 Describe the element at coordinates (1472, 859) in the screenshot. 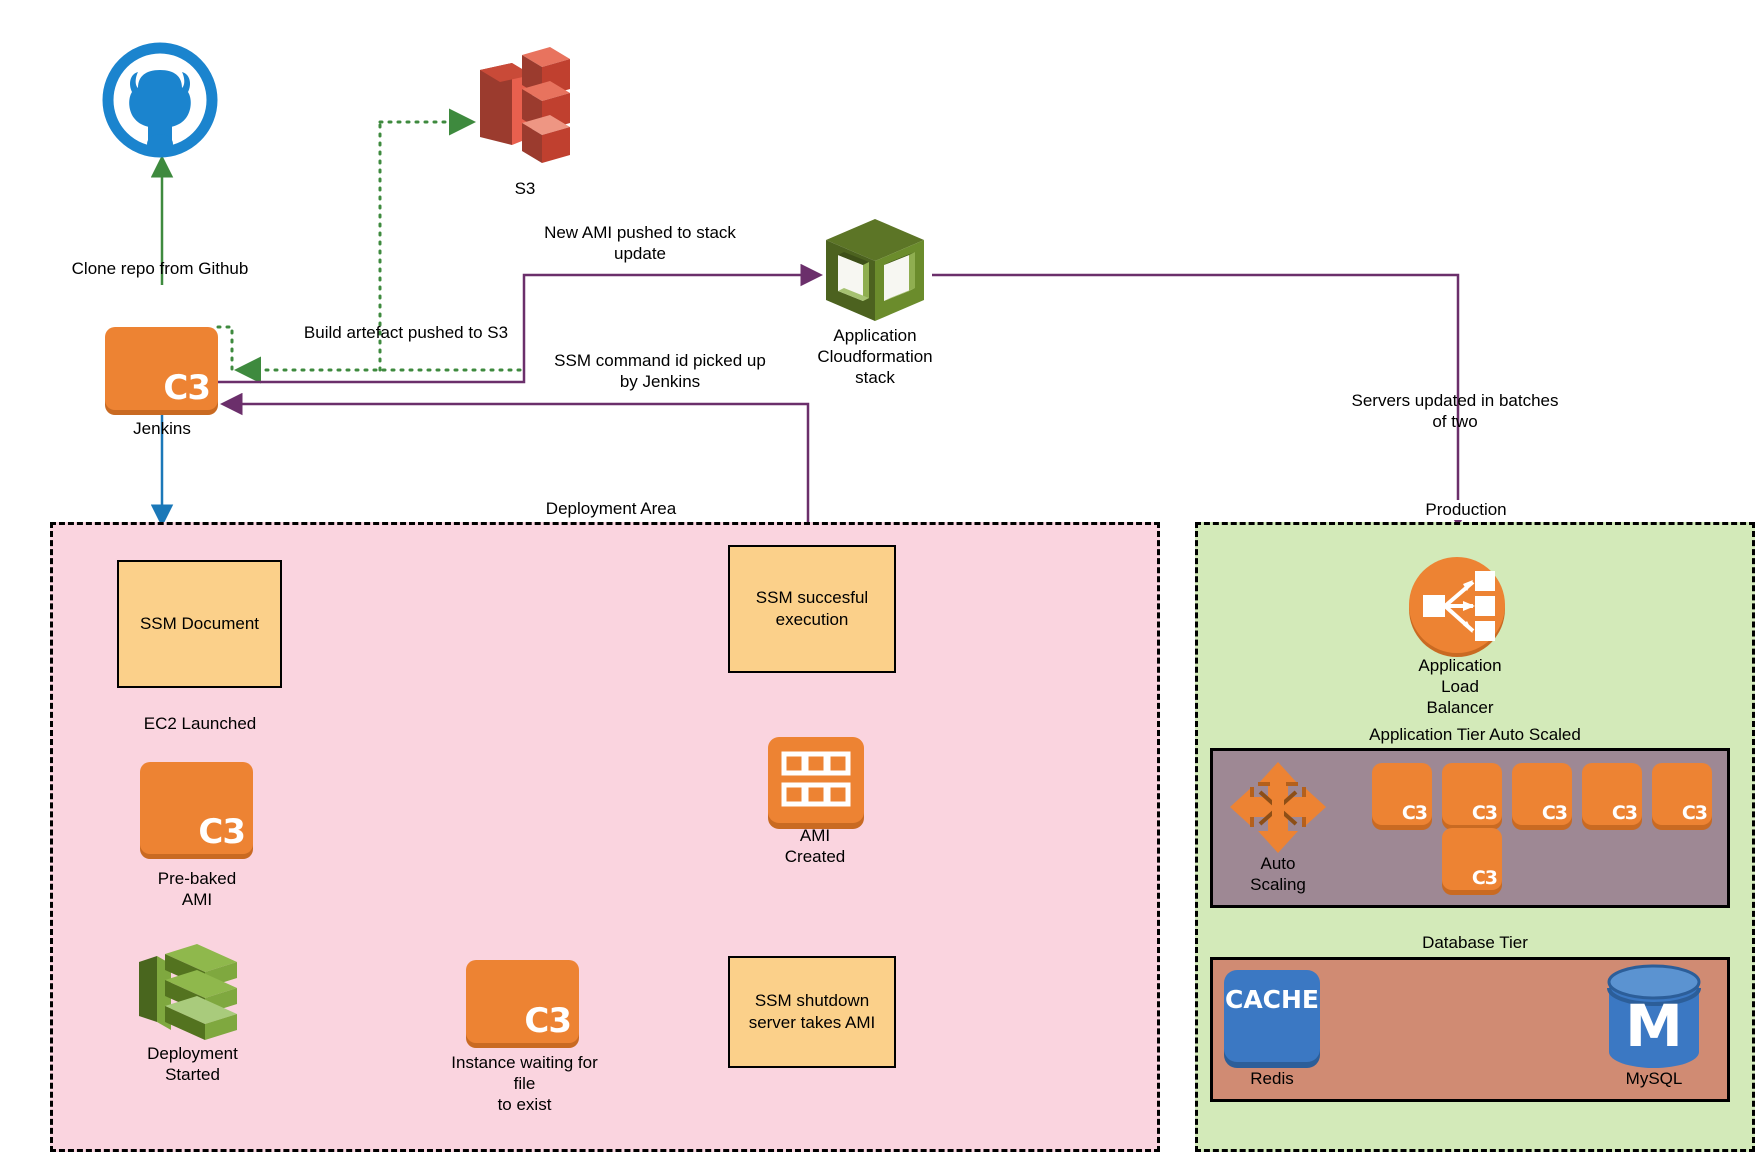

I see `app-instance-6: C3` at that location.